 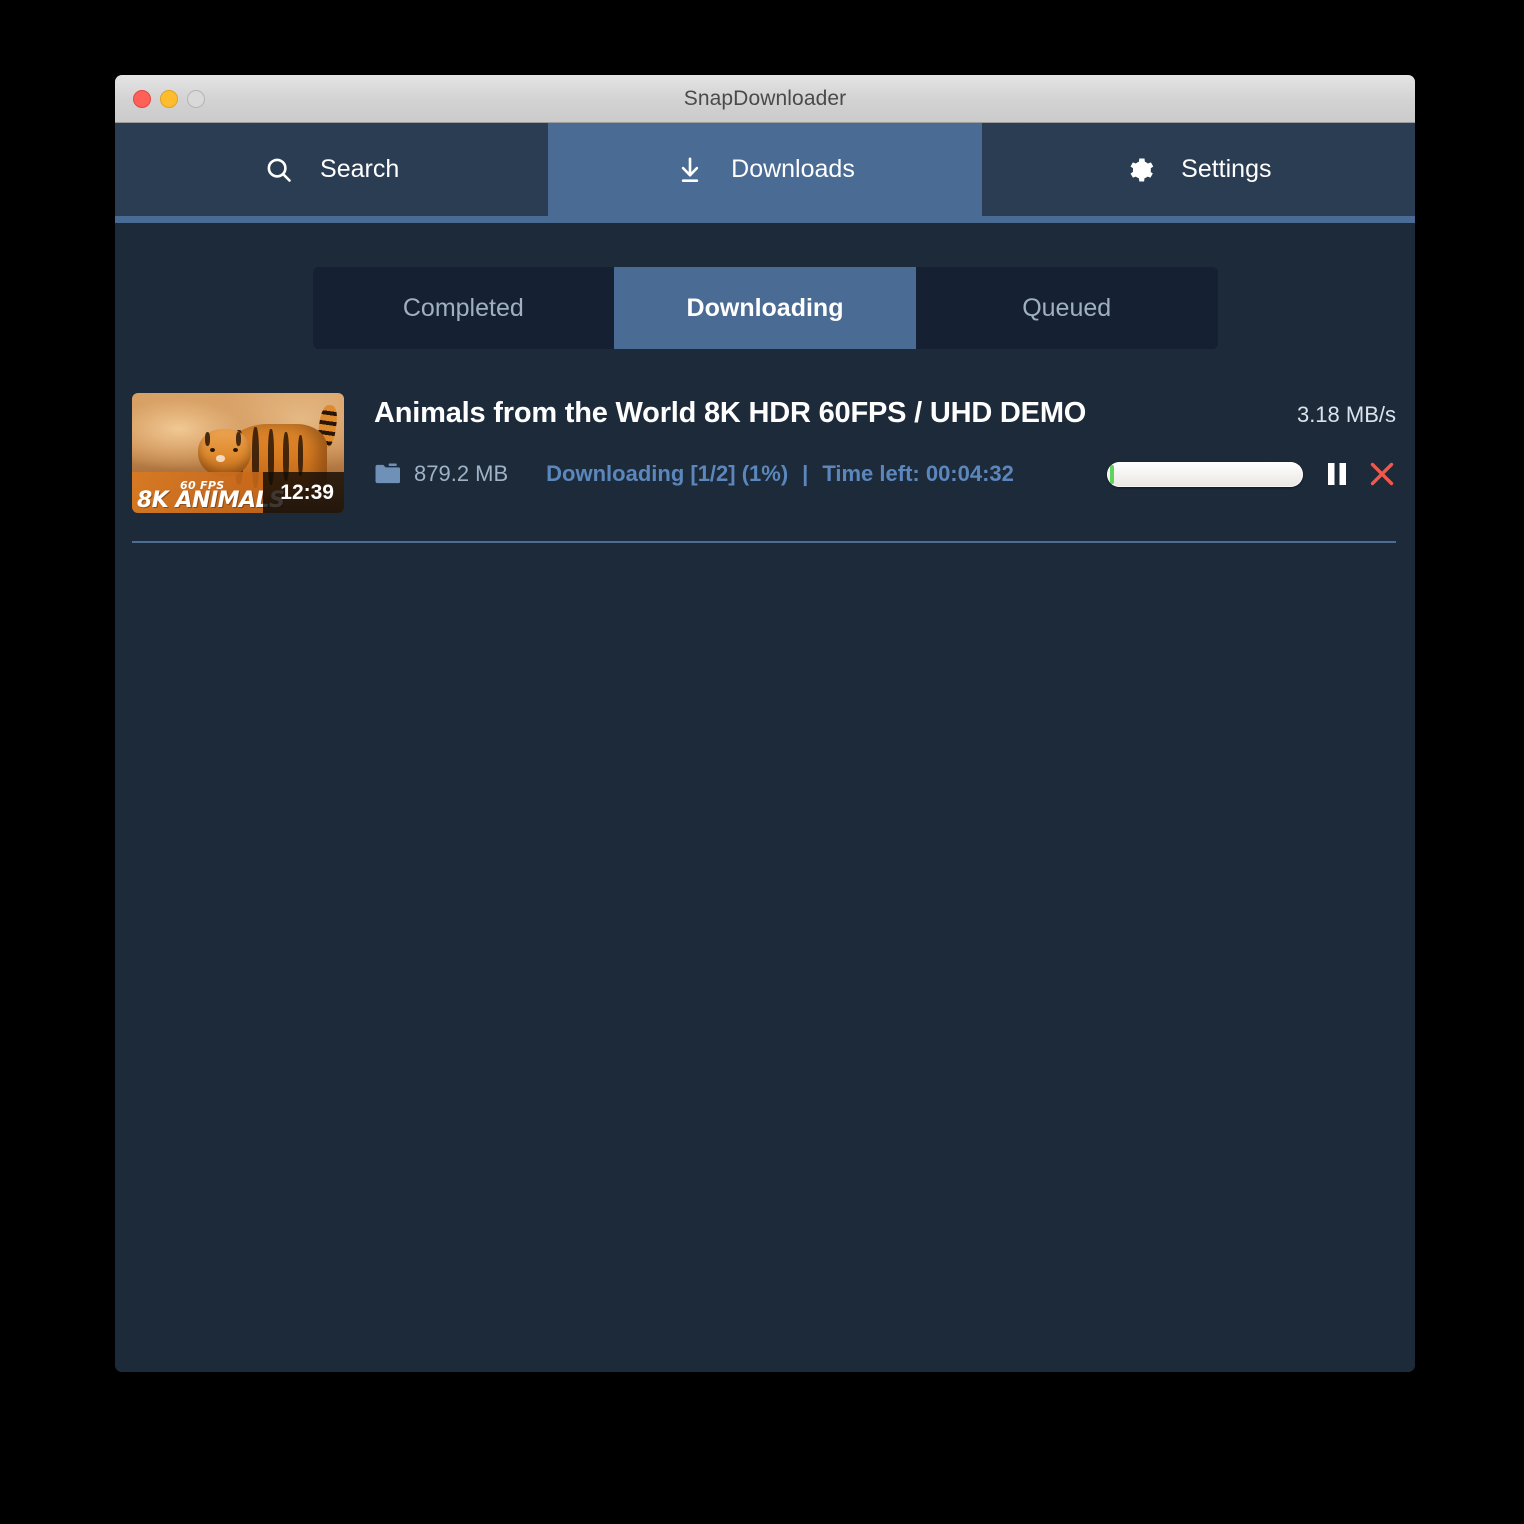 I want to click on download-status: Downloading [1/2] (1%), so click(x=667, y=473).